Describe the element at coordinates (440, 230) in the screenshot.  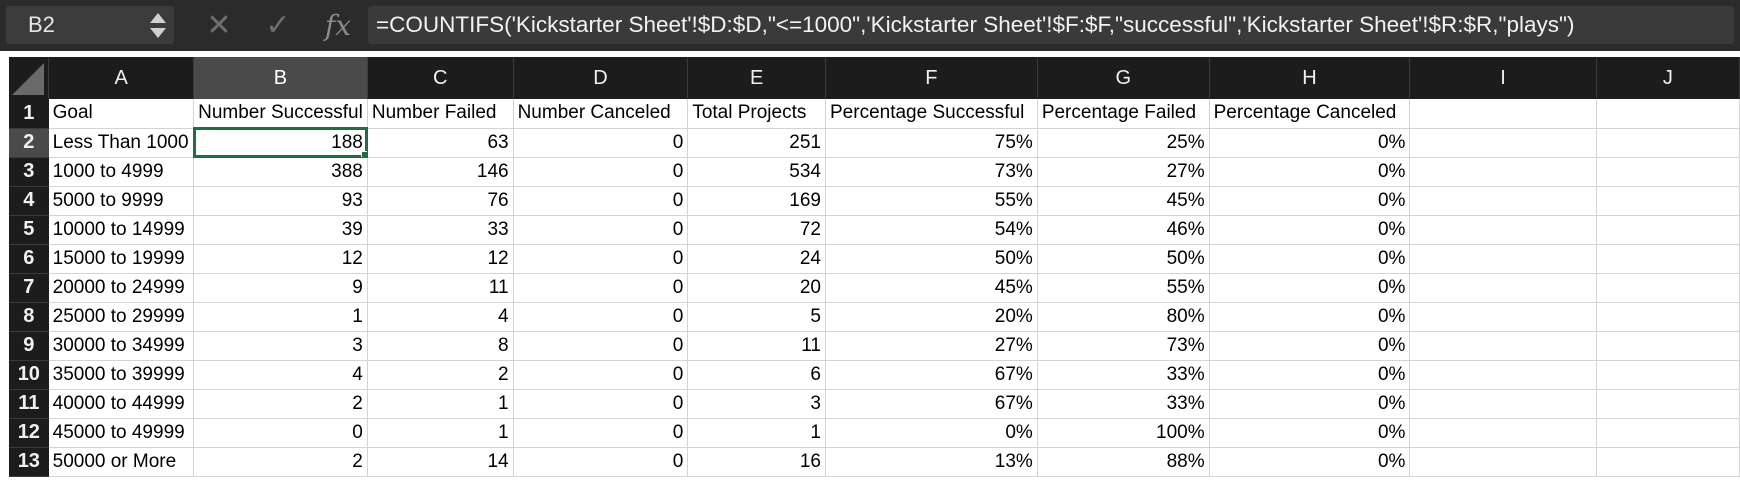
I see `cell: 33` at that location.